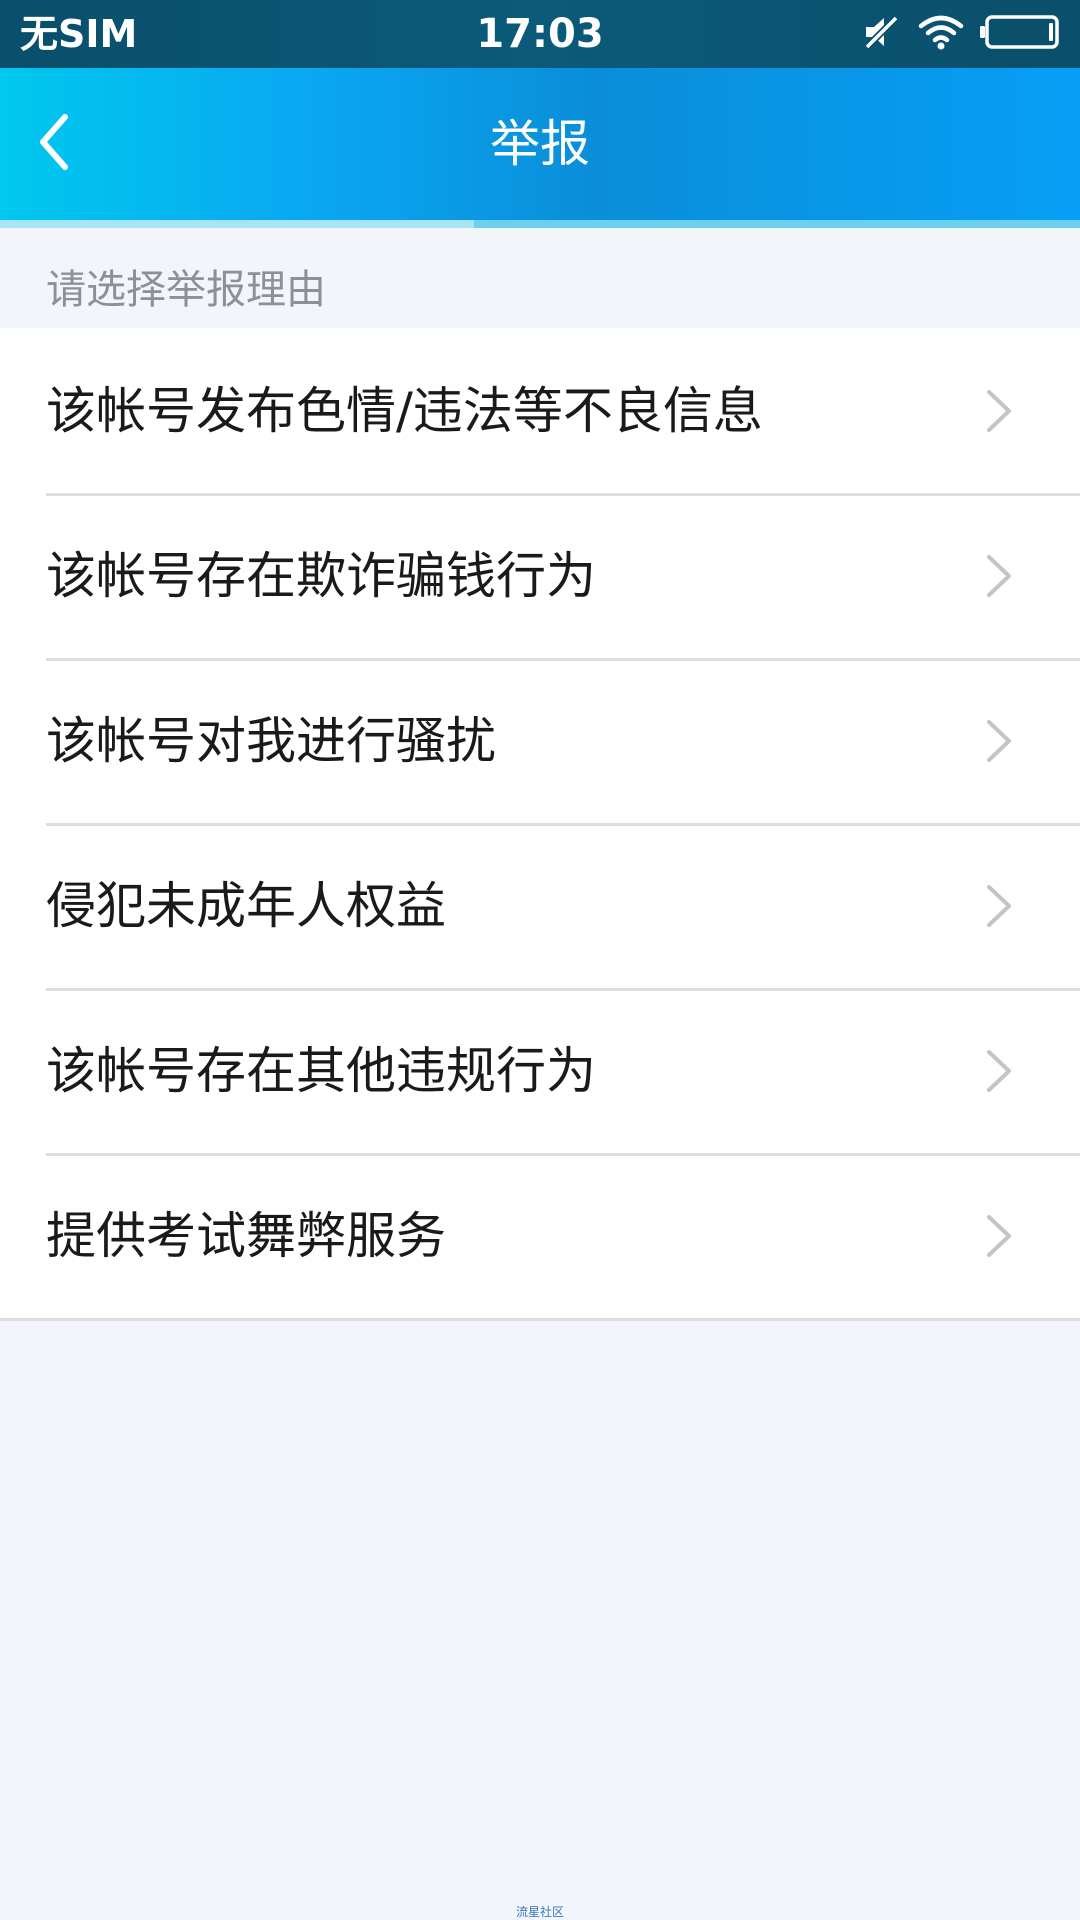 The image size is (1080, 1920). Describe the element at coordinates (237, 224) in the screenshot. I see `header-highlight-bar` at that location.